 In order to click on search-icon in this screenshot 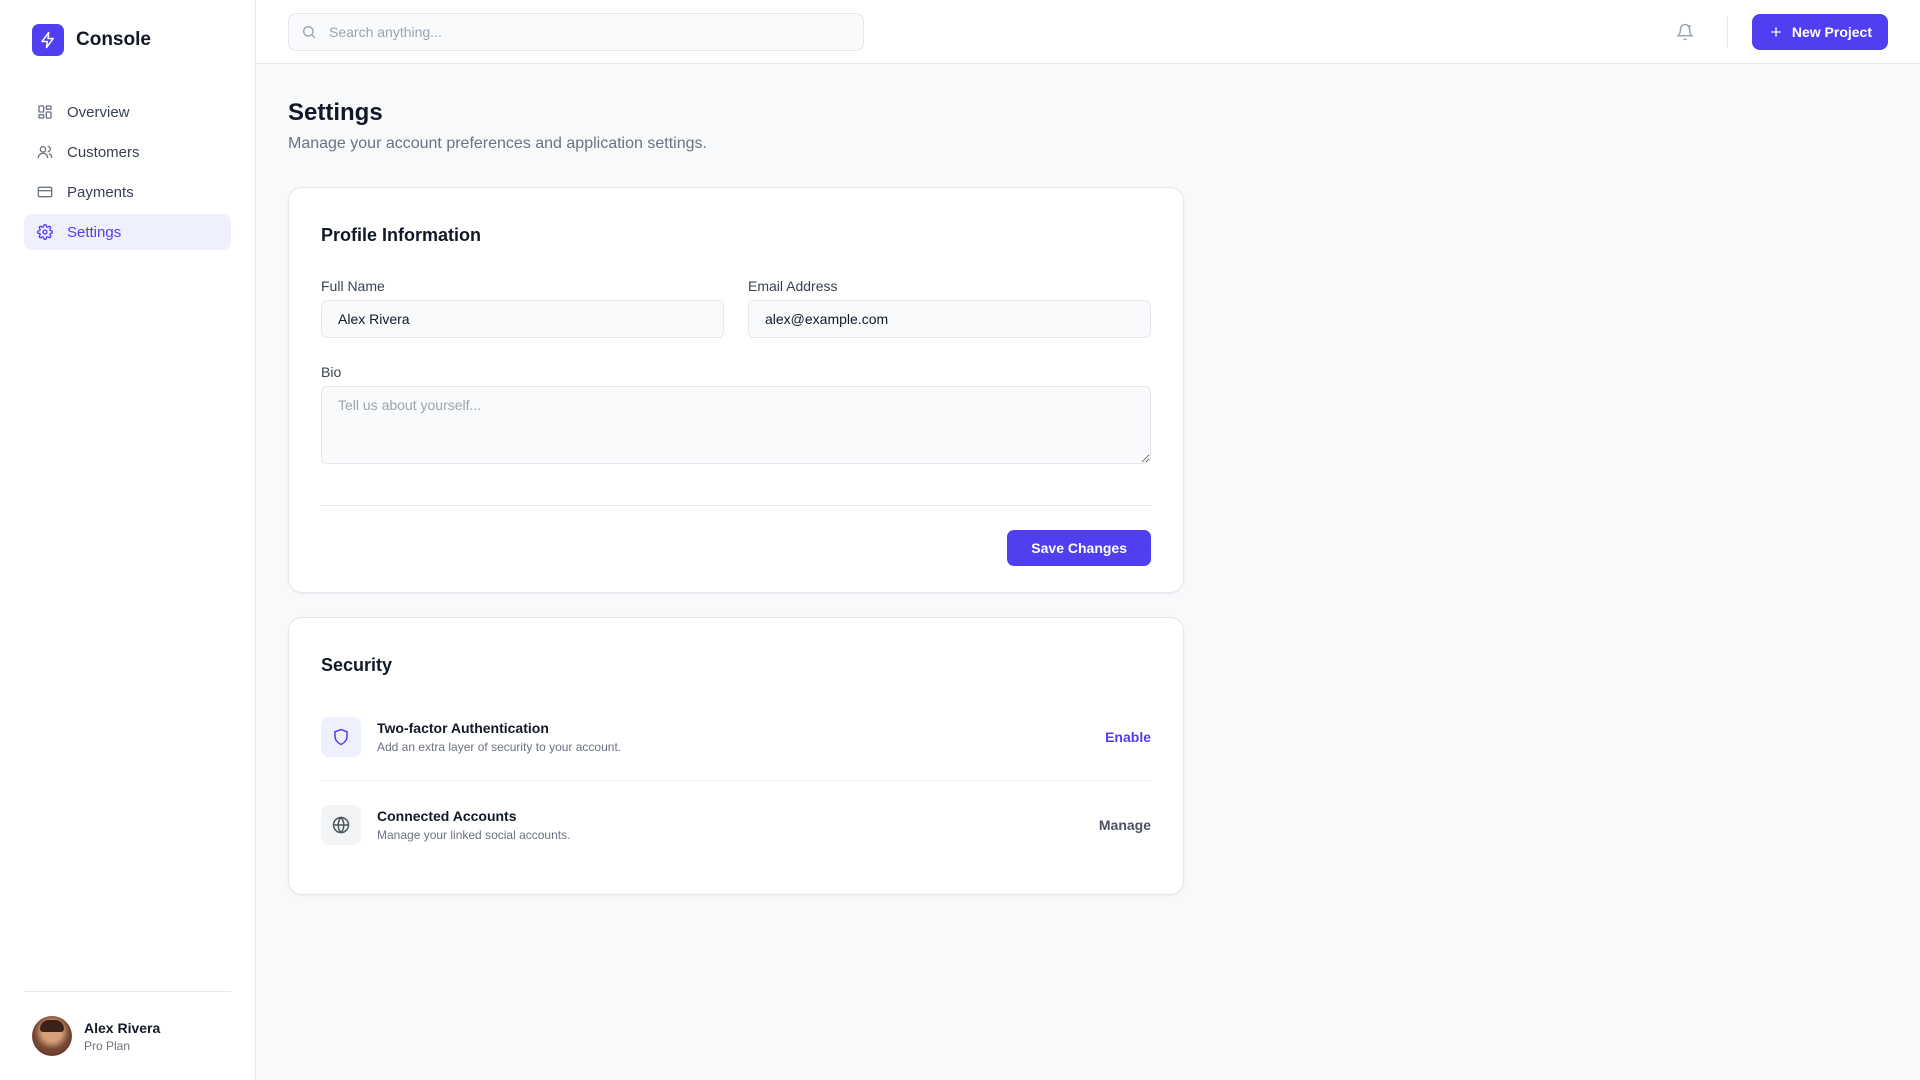, I will do `click(309, 32)`.